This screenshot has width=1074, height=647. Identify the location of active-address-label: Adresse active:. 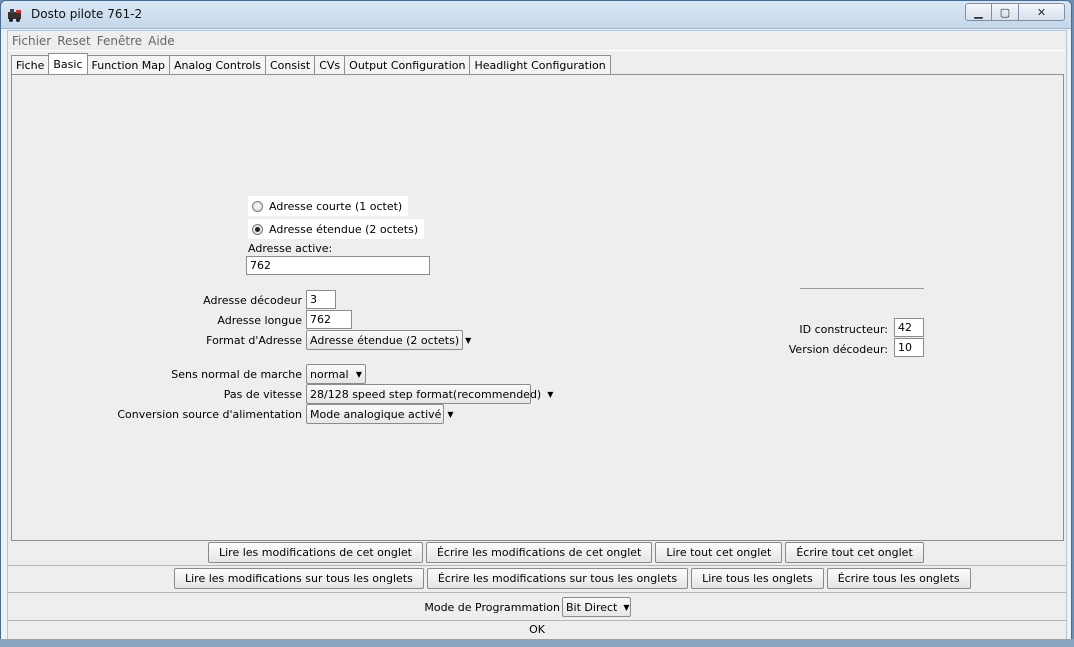
(290, 248).